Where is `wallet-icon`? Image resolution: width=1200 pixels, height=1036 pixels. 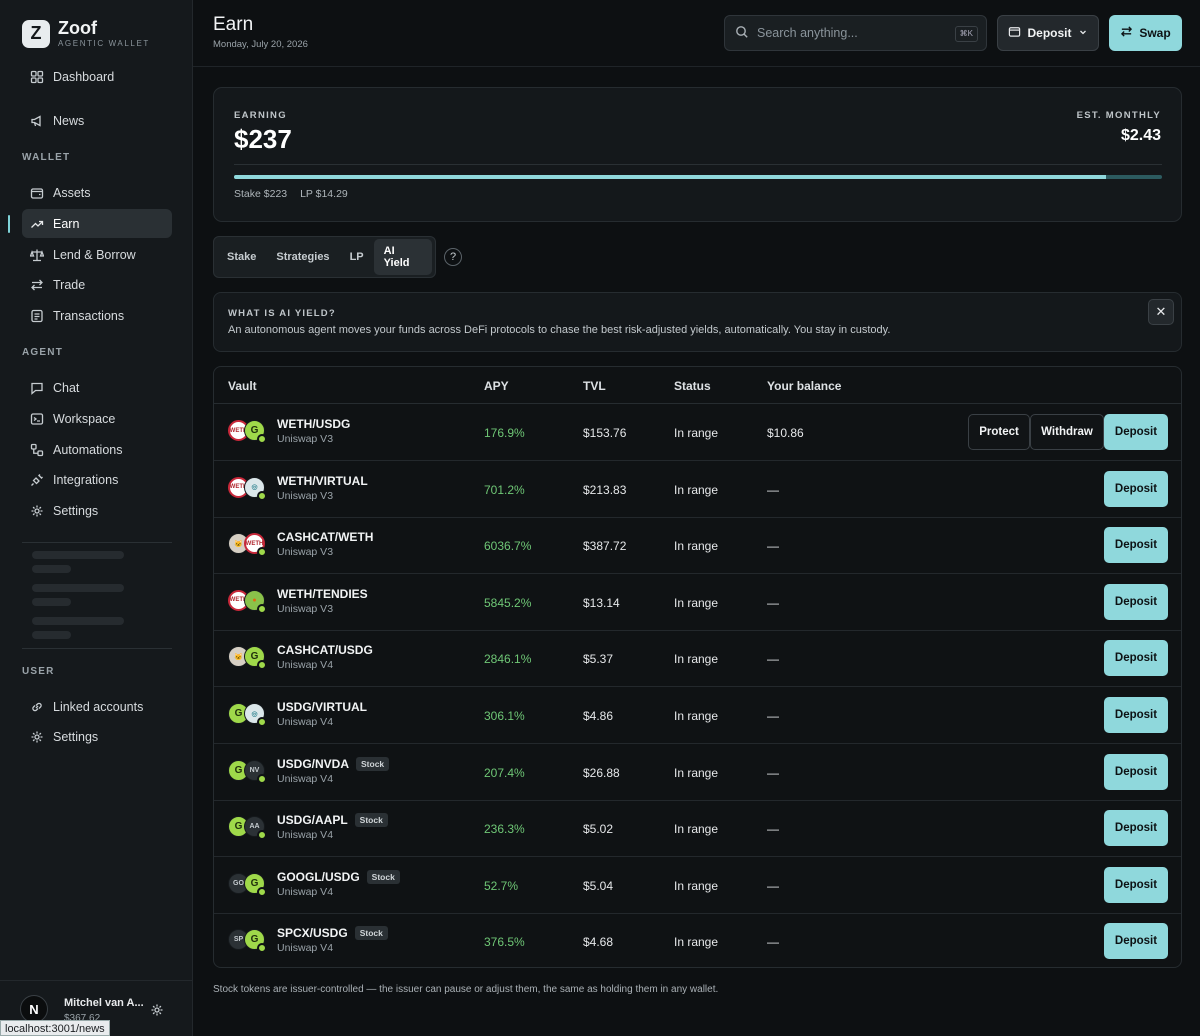 wallet-icon is located at coordinates (37, 193).